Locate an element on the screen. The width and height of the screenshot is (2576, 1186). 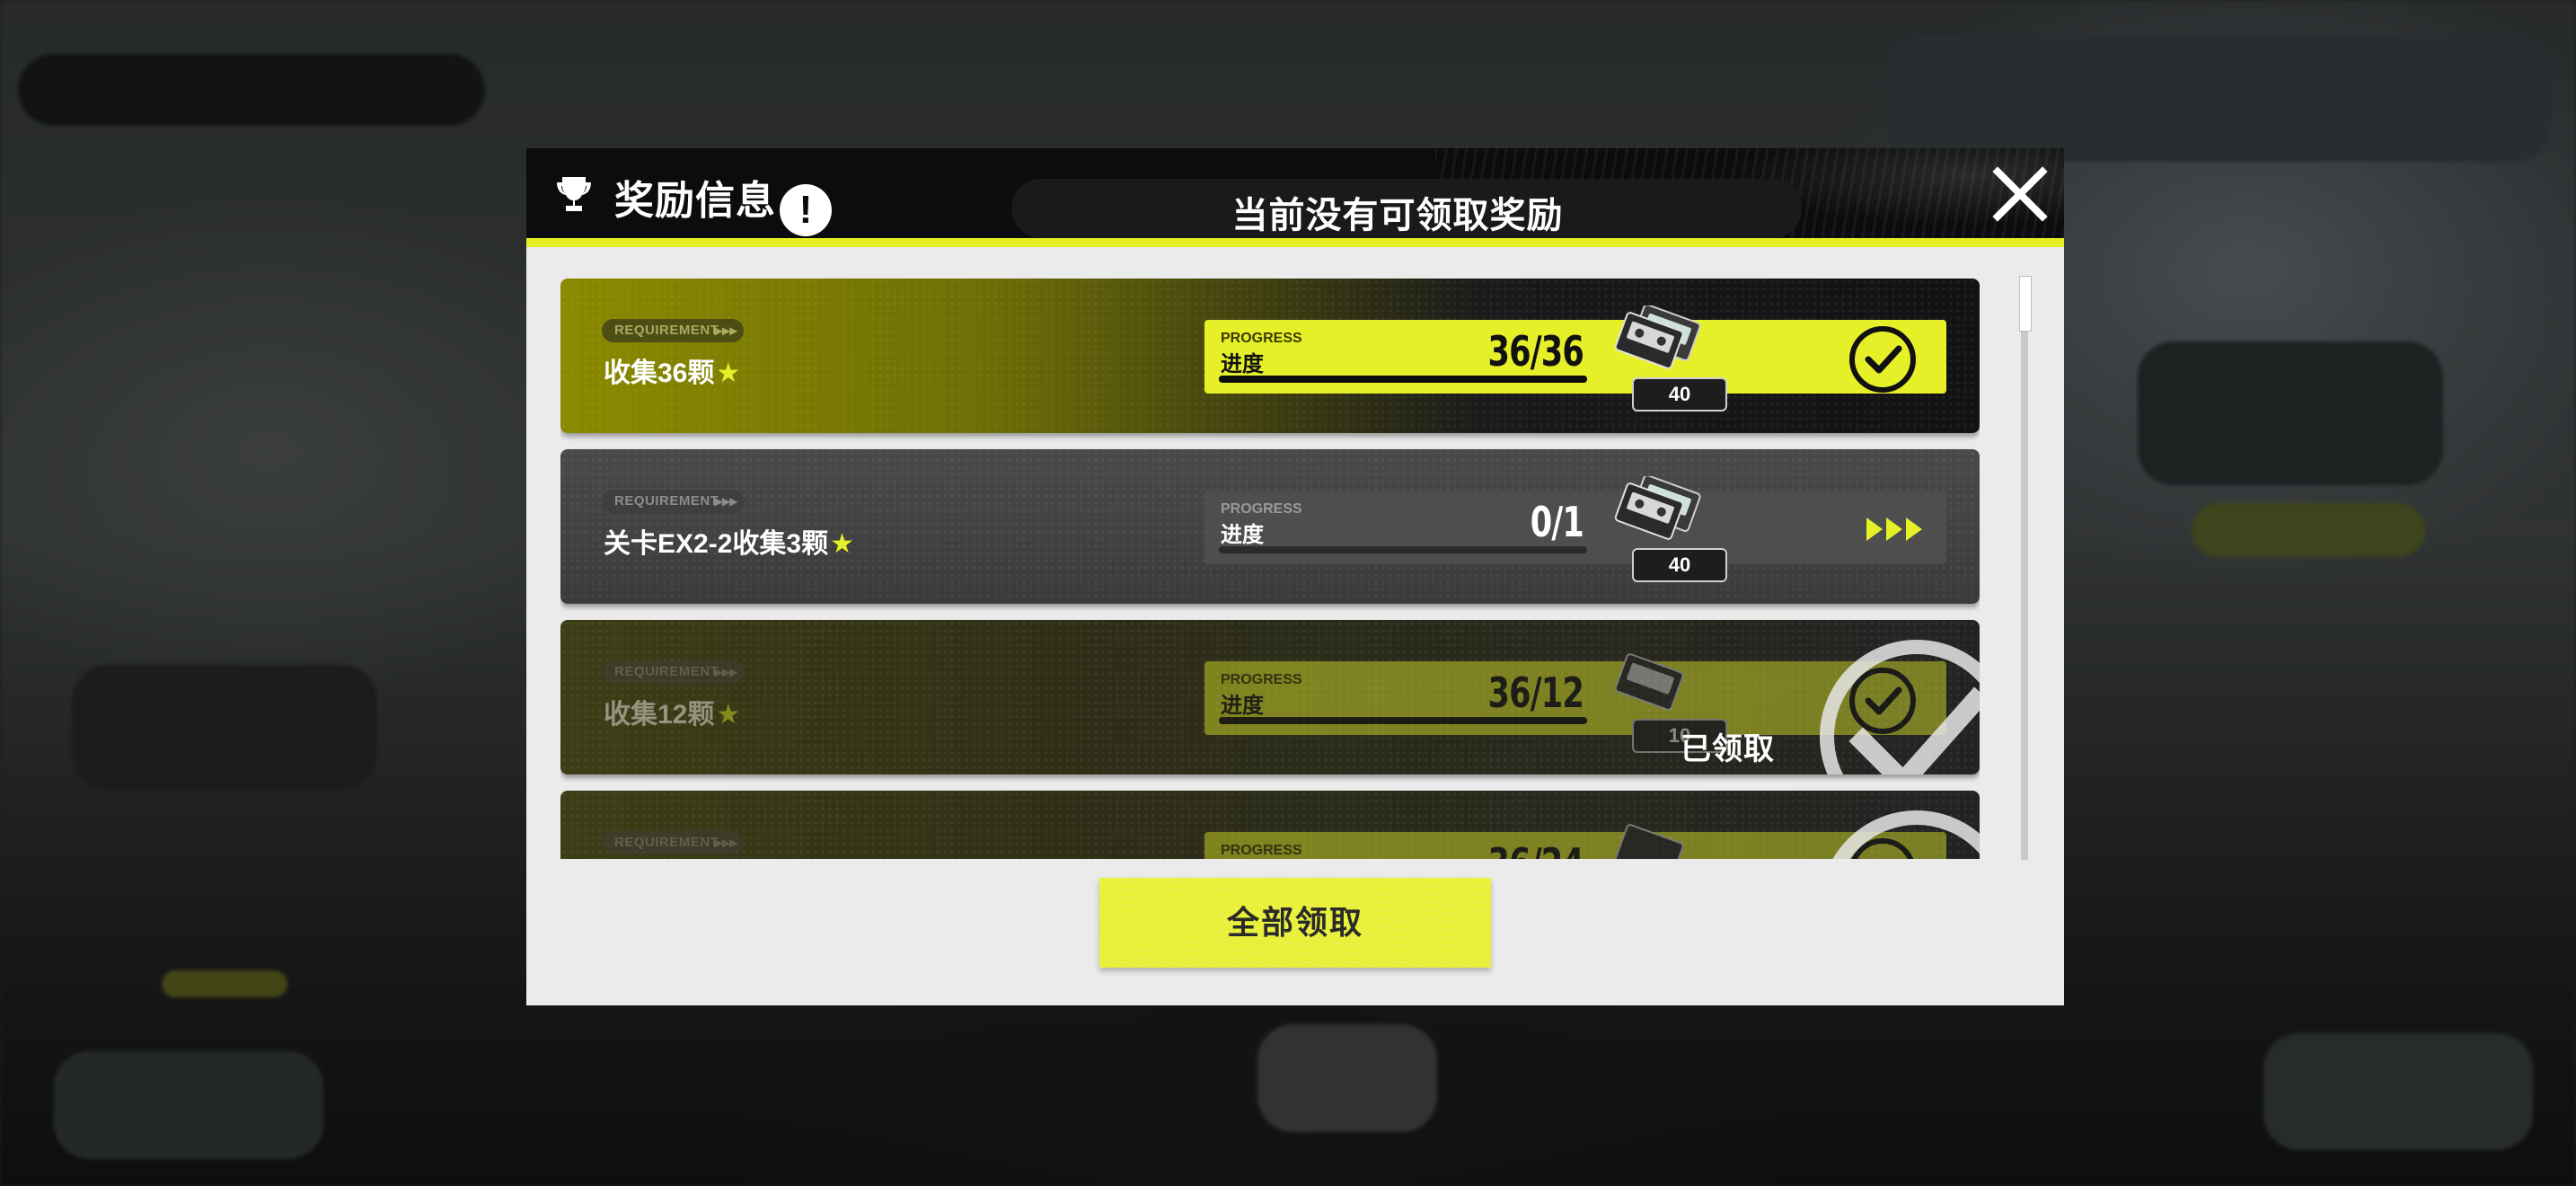
claim-all-label: 全部领取 is located at coordinates (1294, 922).